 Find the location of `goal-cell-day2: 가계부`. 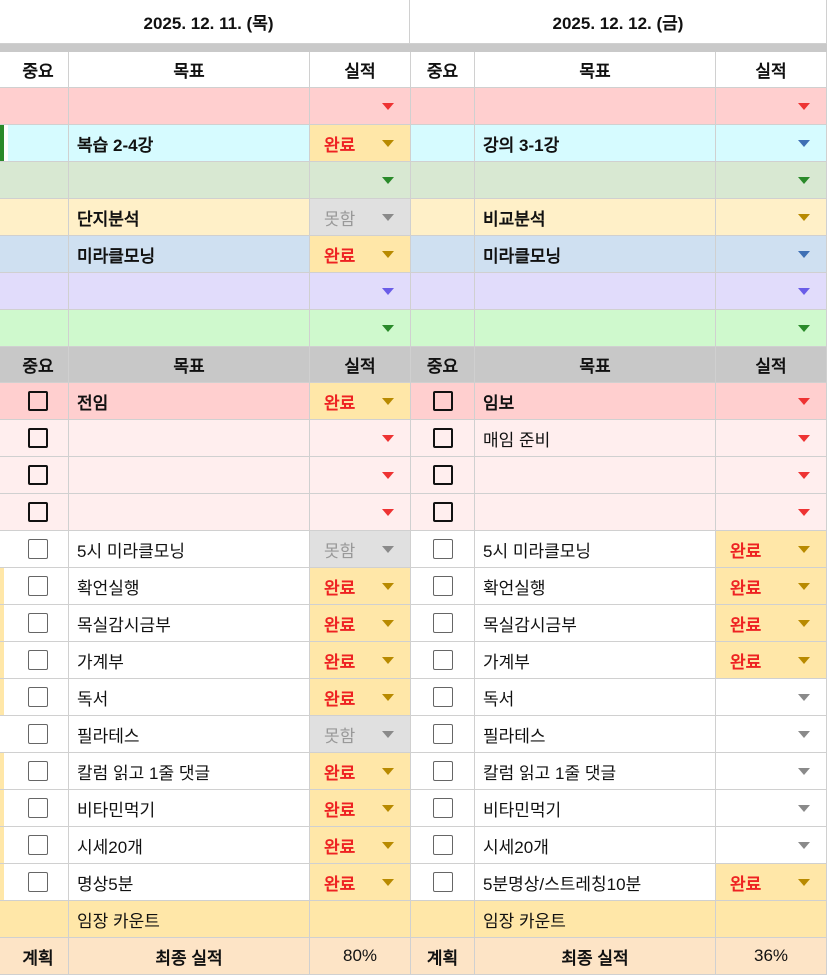

goal-cell-day2: 가계부 is located at coordinates (595, 660).